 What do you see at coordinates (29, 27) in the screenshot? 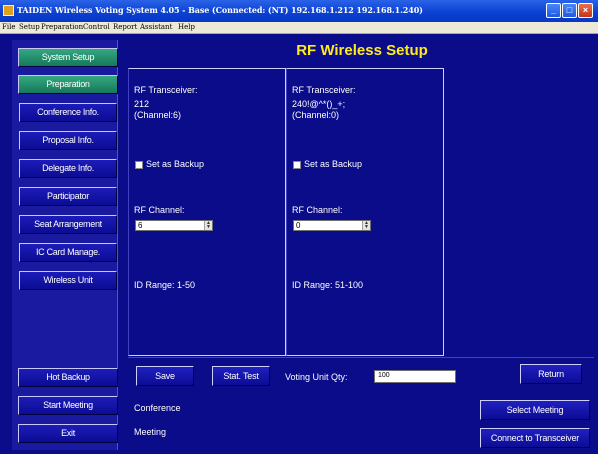
I see `menu-setup: Setup` at bounding box center [29, 27].